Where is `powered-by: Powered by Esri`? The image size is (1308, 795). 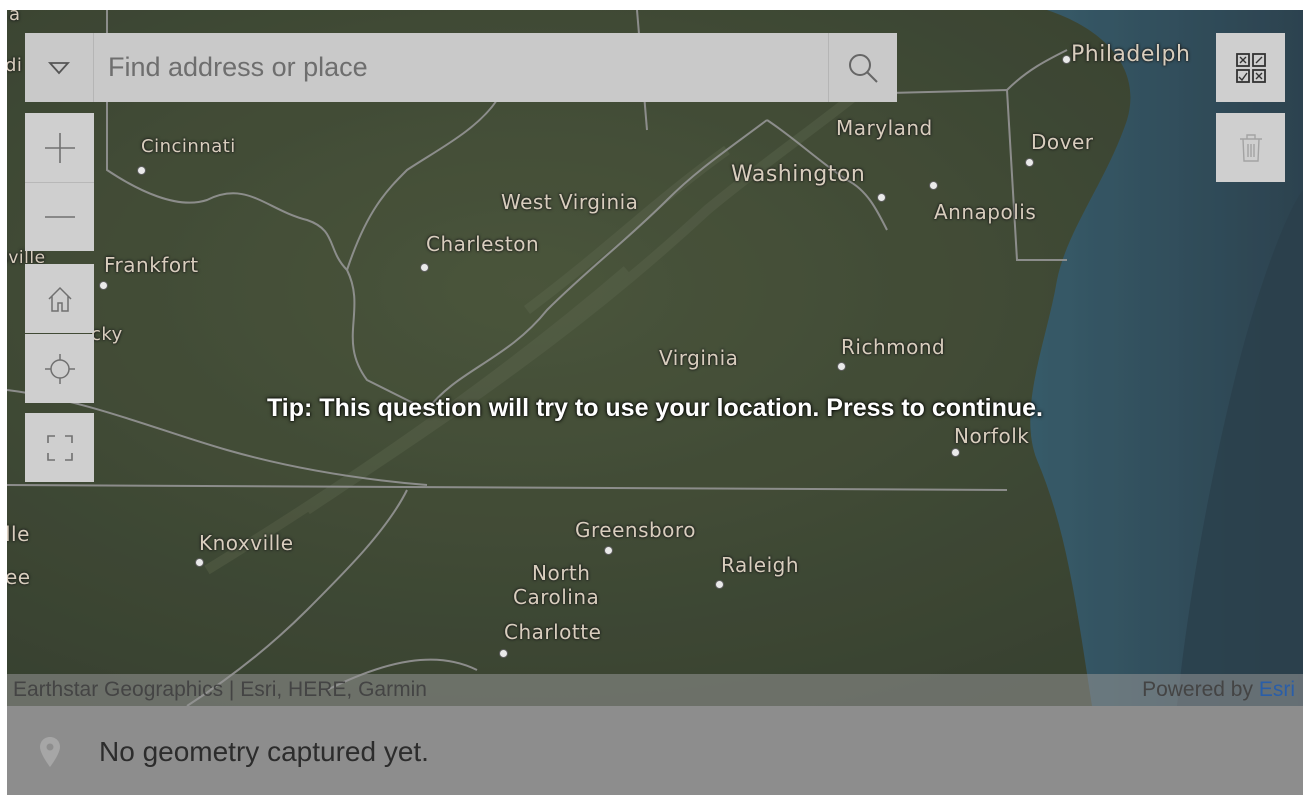
powered-by: Powered by Esri is located at coordinates (1218, 690).